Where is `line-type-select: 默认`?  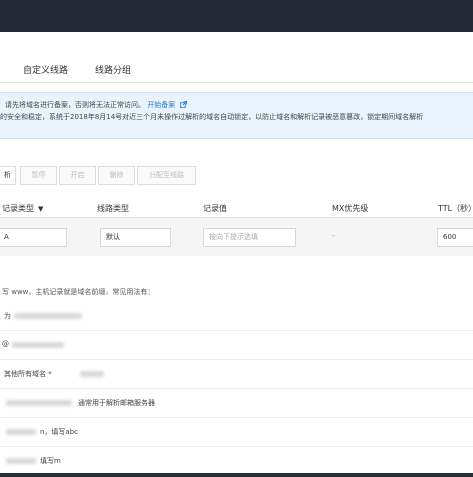 line-type-select: 默认 is located at coordinates (135, 237).